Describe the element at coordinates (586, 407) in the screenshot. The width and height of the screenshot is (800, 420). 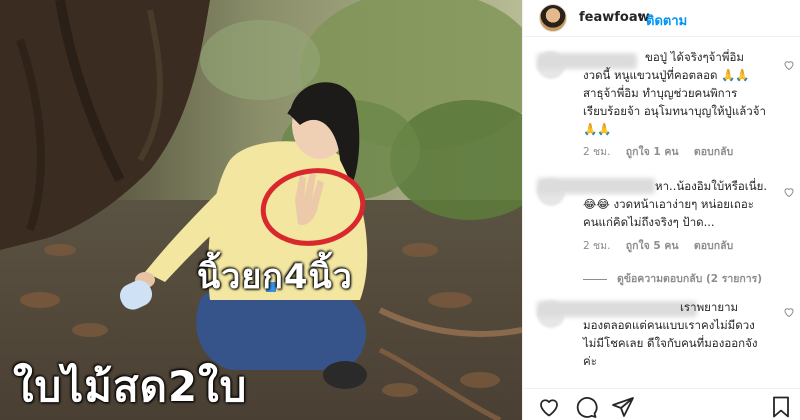
I see `comment-icon` at that location.